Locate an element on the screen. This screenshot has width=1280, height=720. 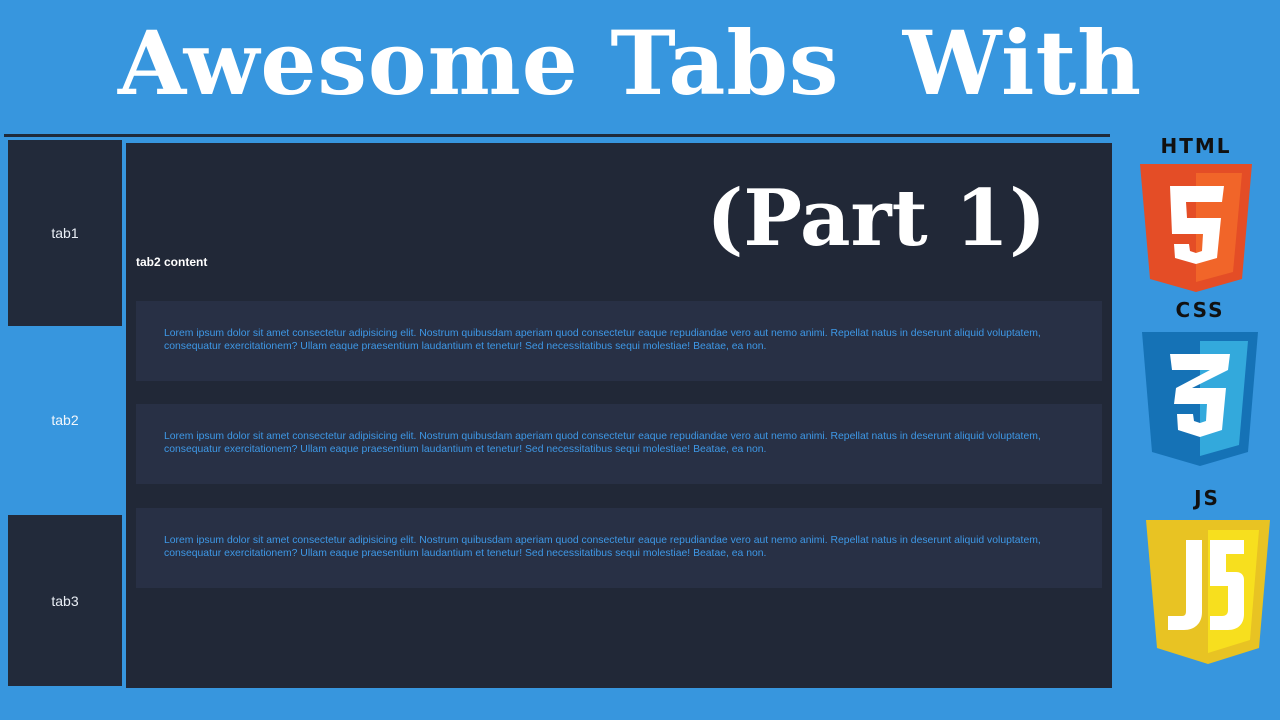
tab-list: tab1 tab2 tab3 is located at coordinates (65, 413).